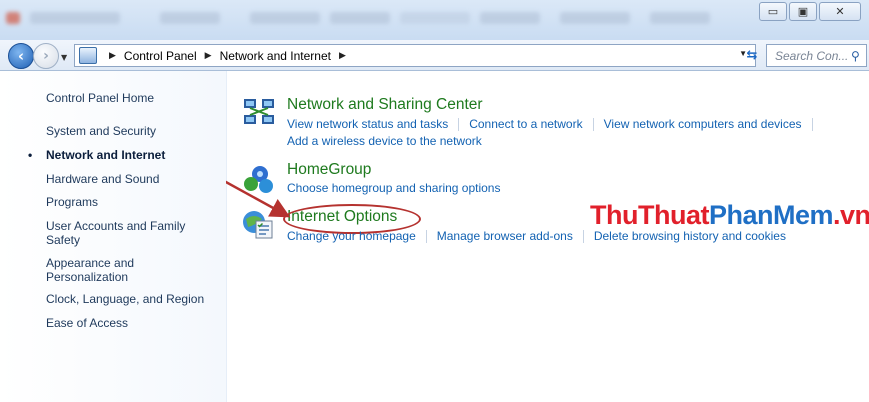 Image resolution: width=869 pixels, height=402 pixels. I want to click on sidebar-item-appearance: Appearance and Personalization, so click(101, 270).